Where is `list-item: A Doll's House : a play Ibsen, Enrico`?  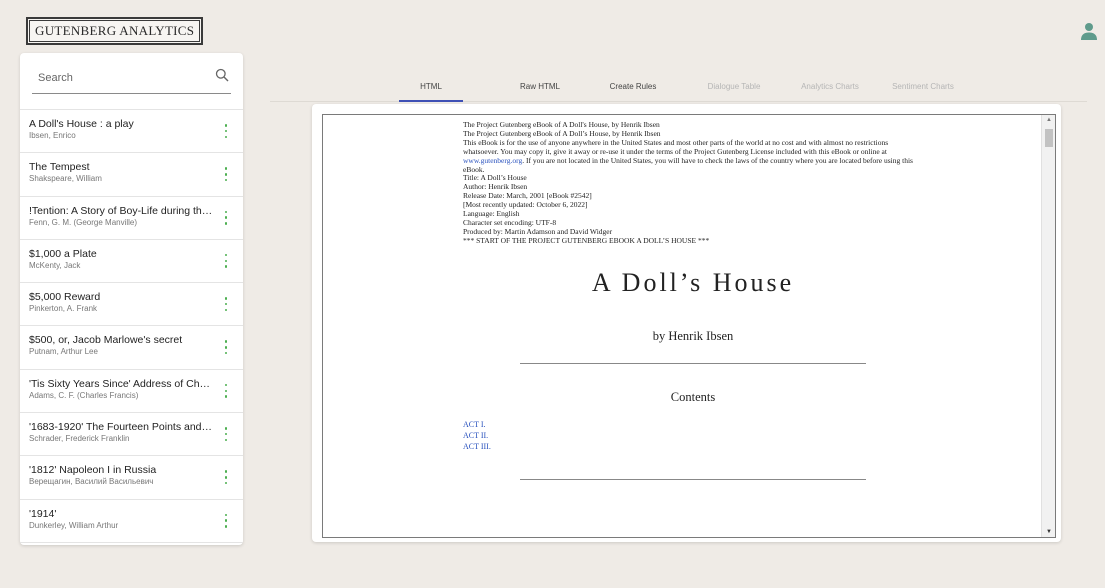 list-item: A Doll's House : a play Ibsen, Enrico is located at coordinates (131, 132).